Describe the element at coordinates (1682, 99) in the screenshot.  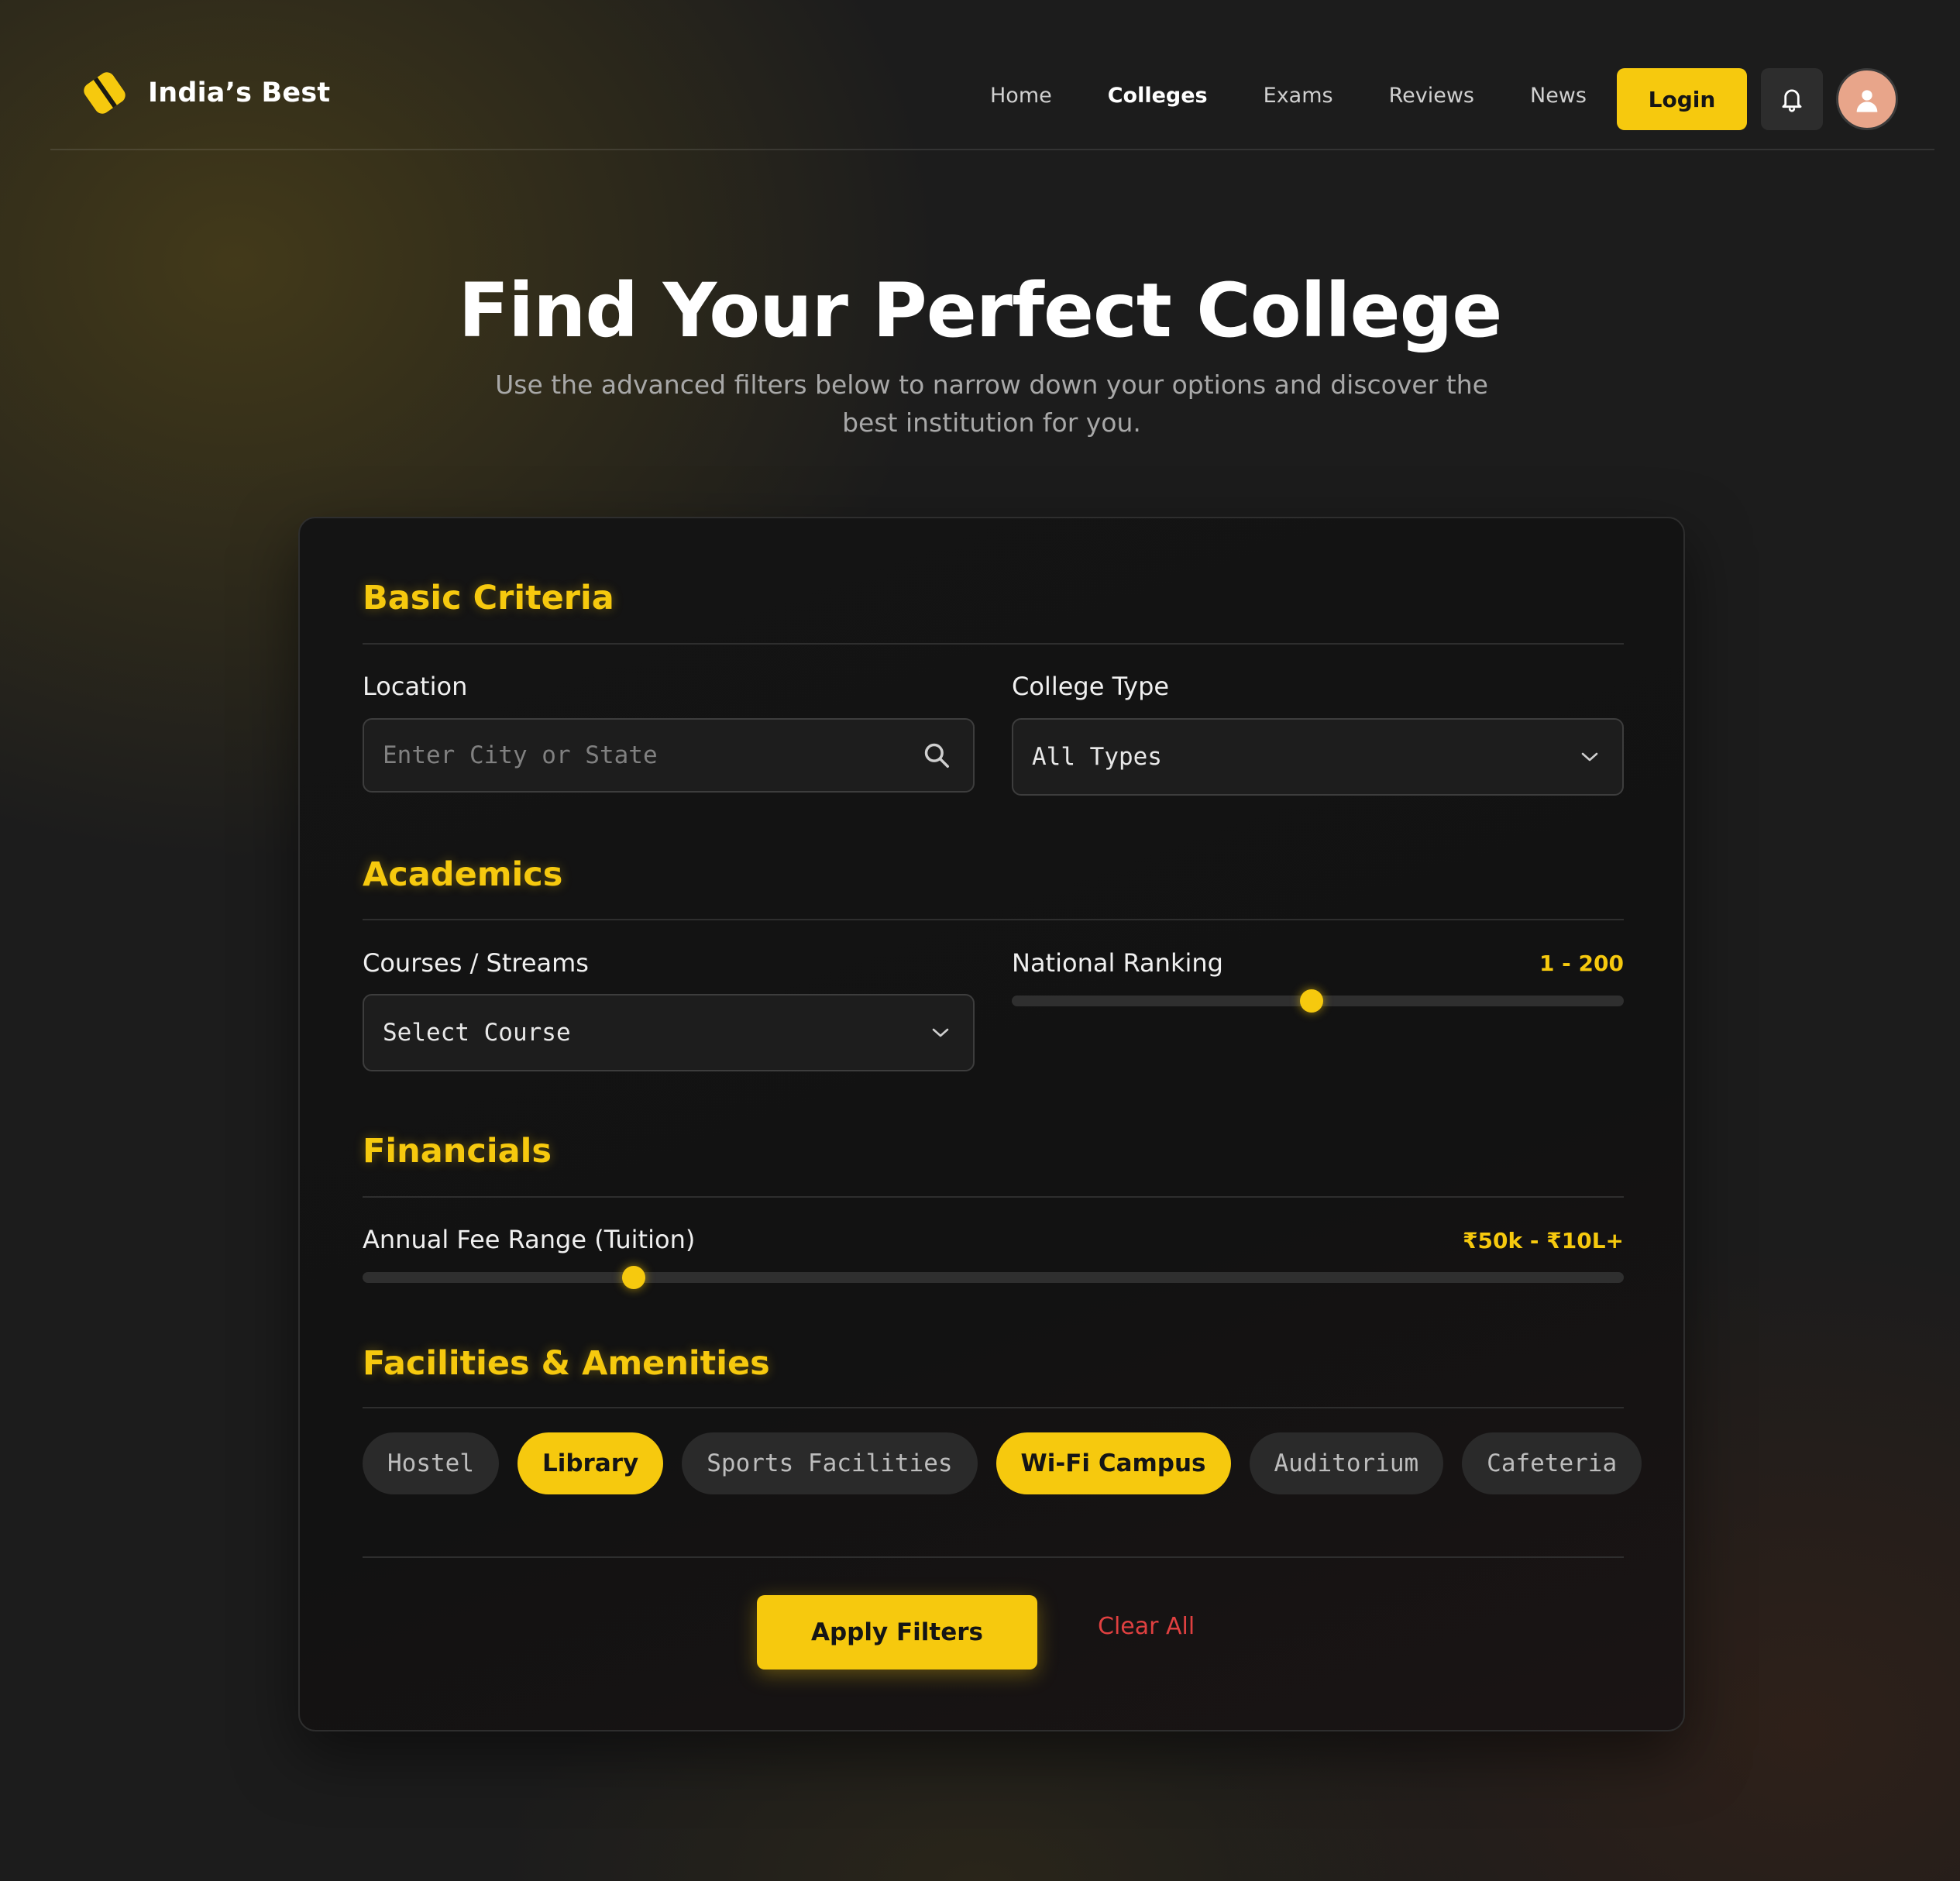
I see `login-button: Login` at that location.